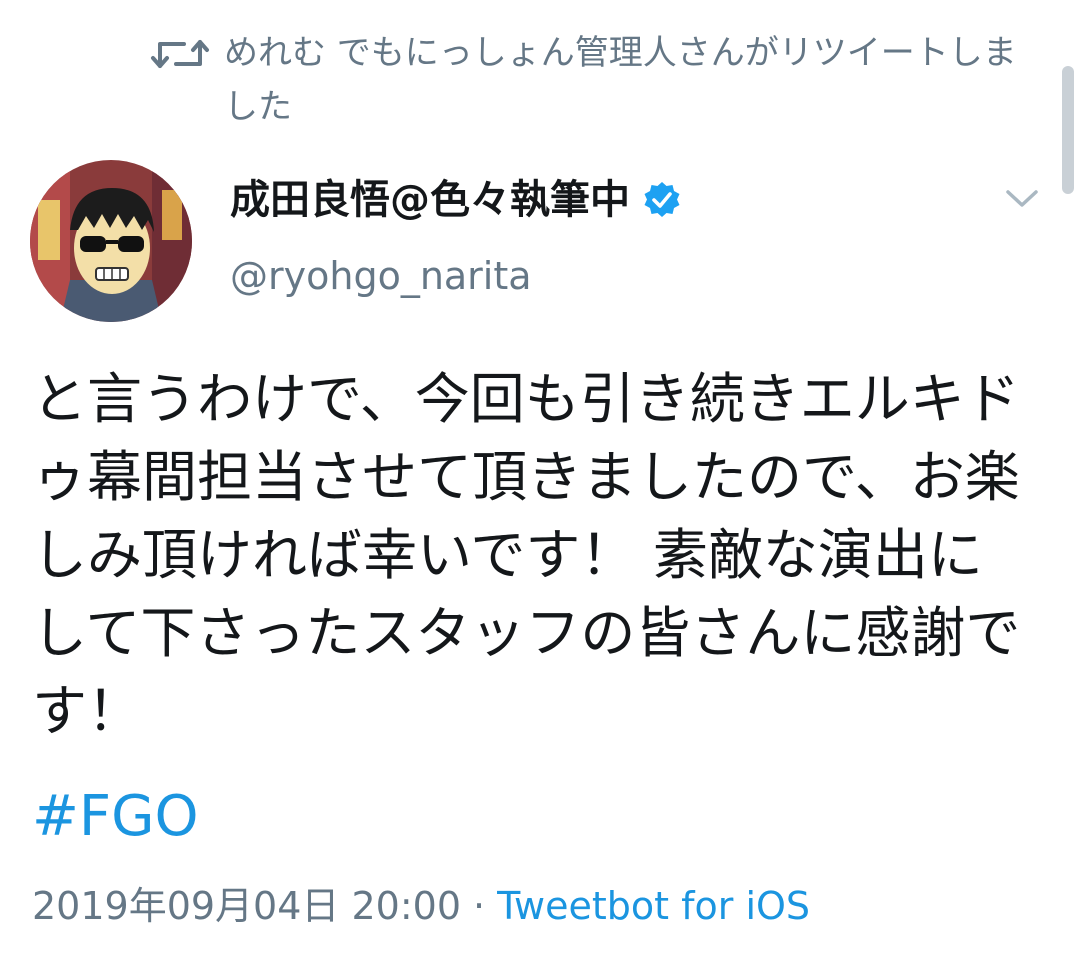 This screenshot has height=960, width=1074. What do you see at coordinates (115, 817) in the screenshot?
I see `hashtag-link: #FGO` at bounding box center [115, 817].